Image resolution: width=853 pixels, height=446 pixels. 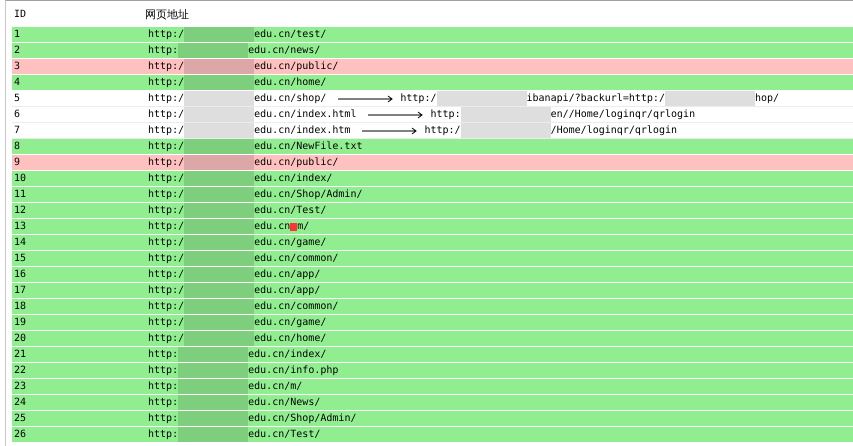 I want to click on table-row: 11 http:/ edu.cn/Shop/Admin/, so click(x=432, y=195).